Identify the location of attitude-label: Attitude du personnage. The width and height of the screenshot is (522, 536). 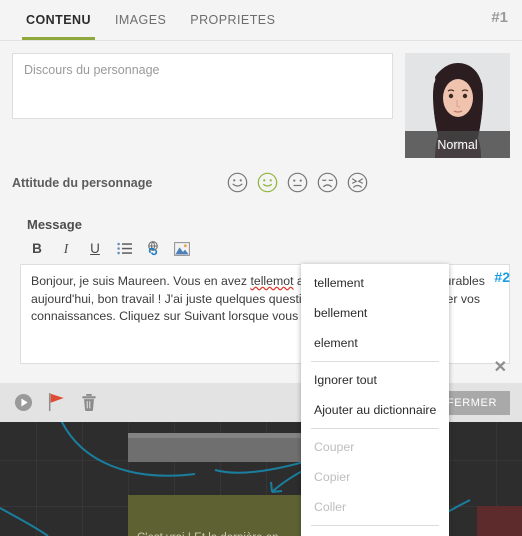
(82, 182).